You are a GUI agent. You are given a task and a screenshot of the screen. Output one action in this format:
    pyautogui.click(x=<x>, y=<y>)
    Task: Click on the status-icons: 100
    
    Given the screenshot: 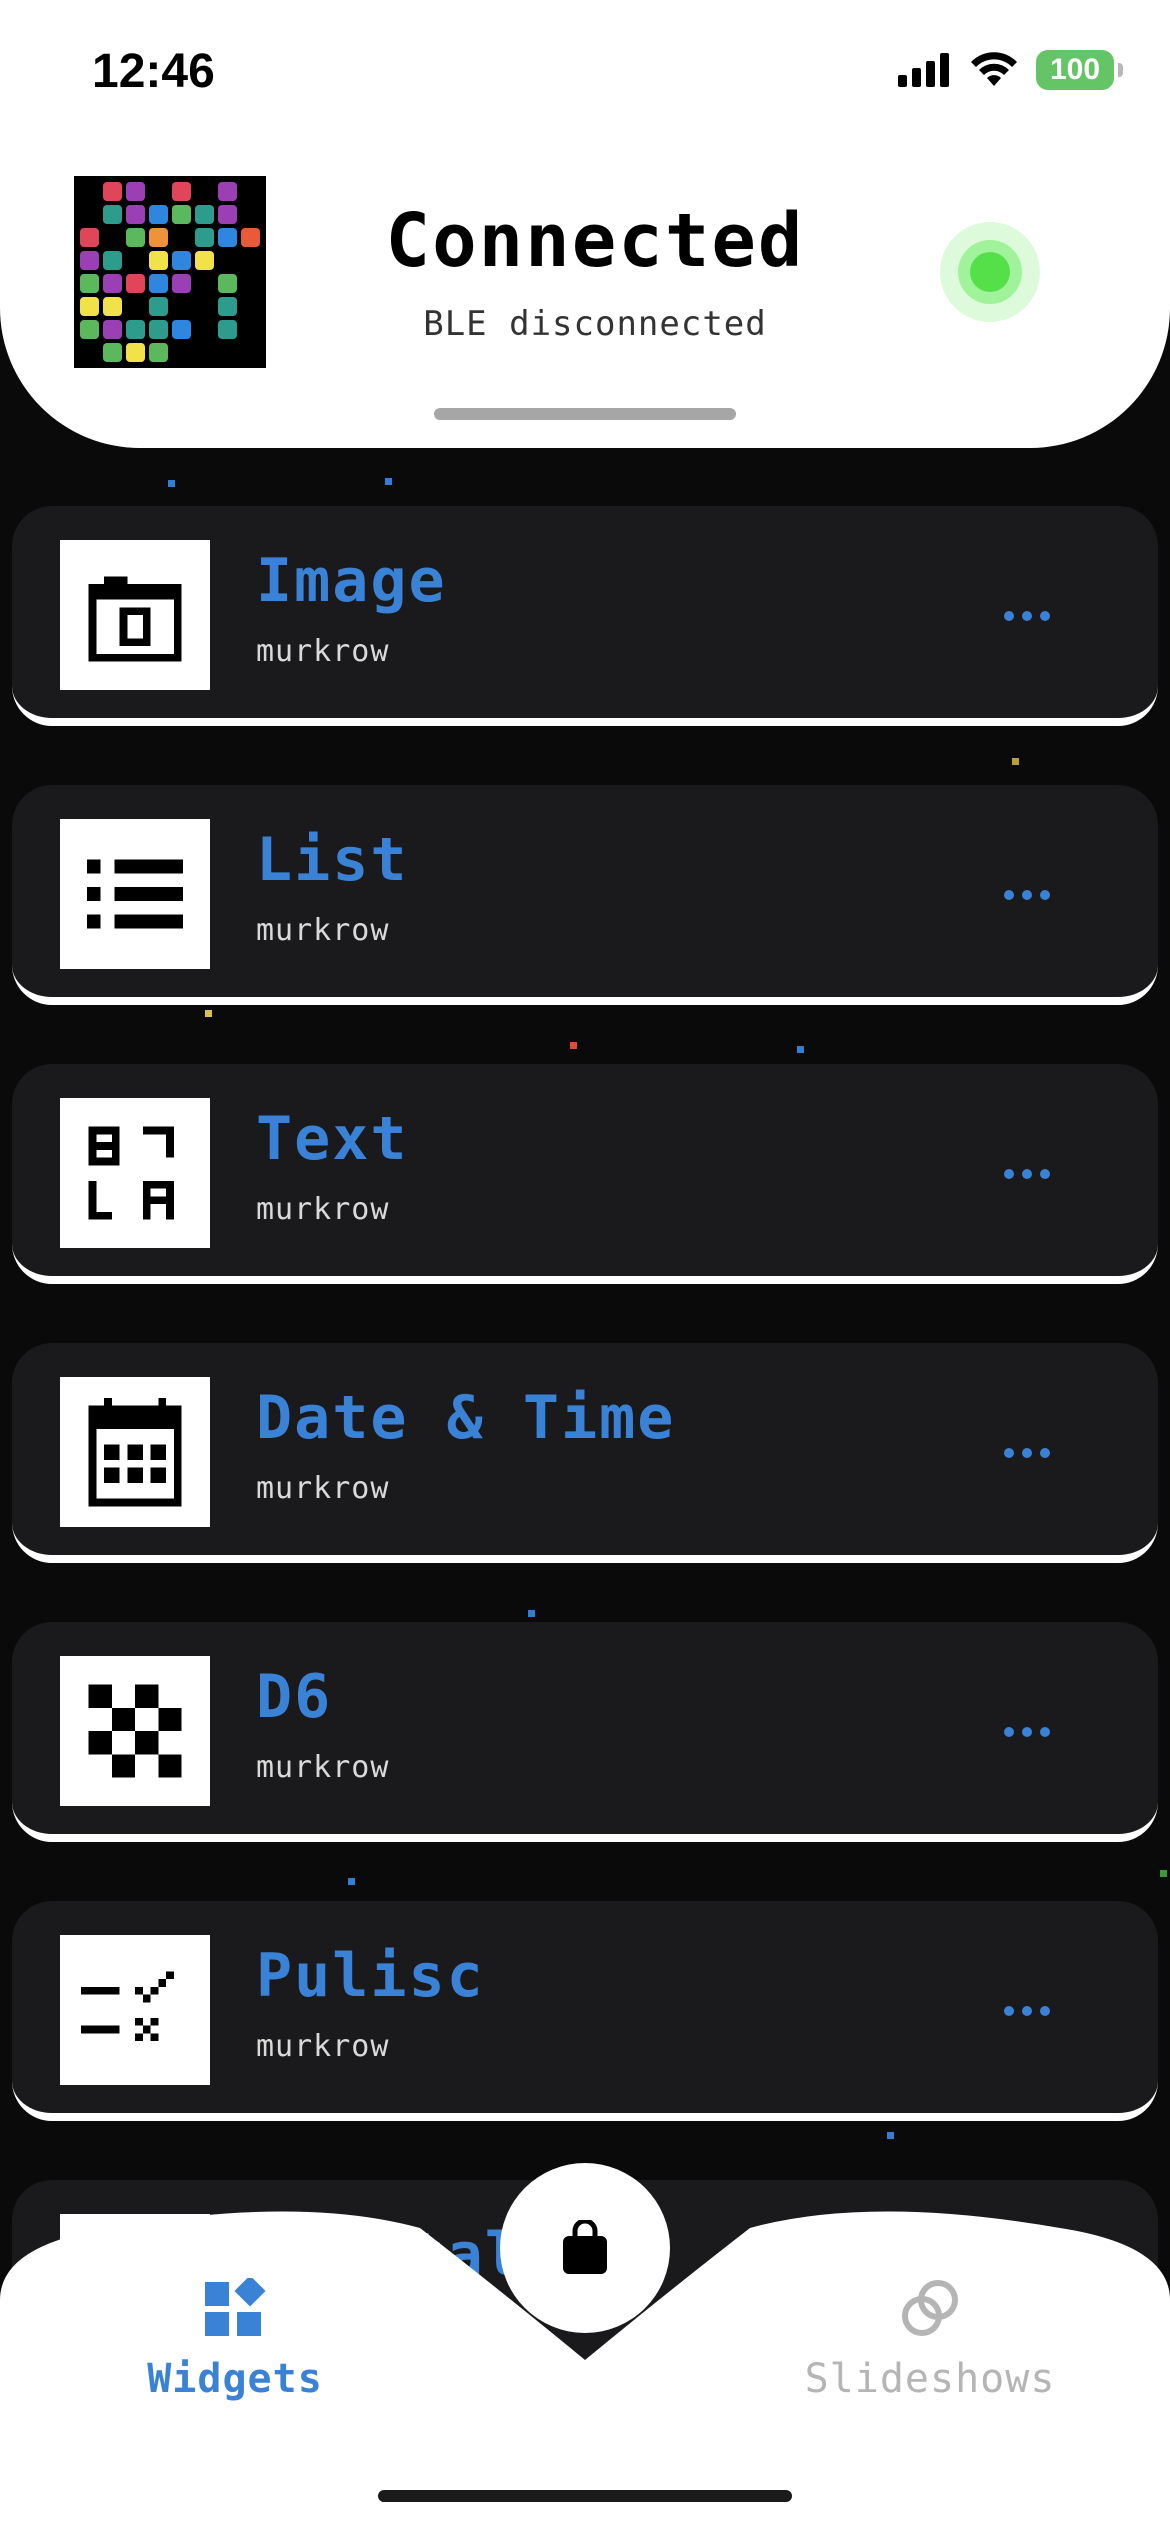 What is the action you would take?
    pyautogui.click(x=1010, y=70)
    